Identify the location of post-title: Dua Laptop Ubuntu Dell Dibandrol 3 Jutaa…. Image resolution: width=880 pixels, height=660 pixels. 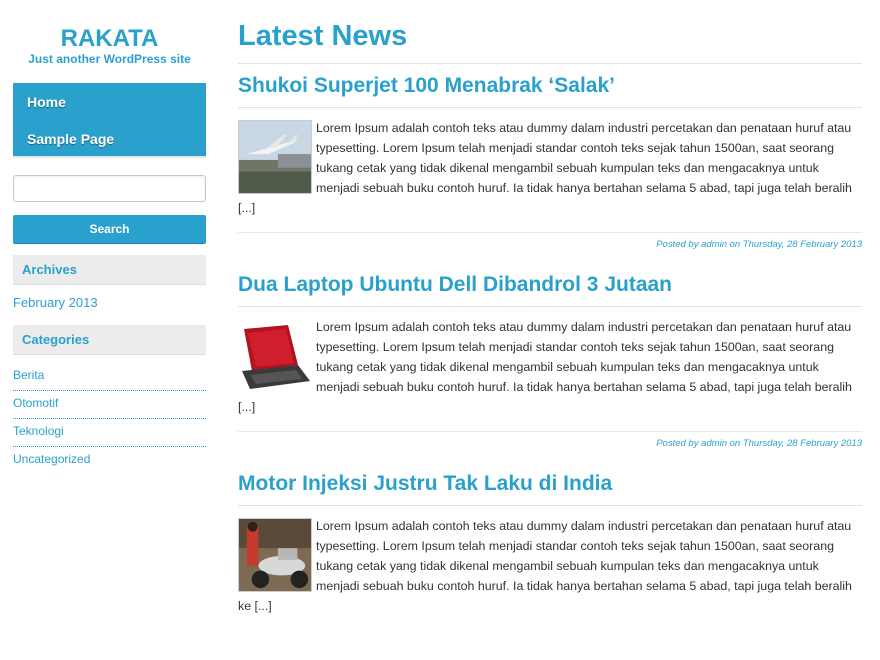
(550, 289).